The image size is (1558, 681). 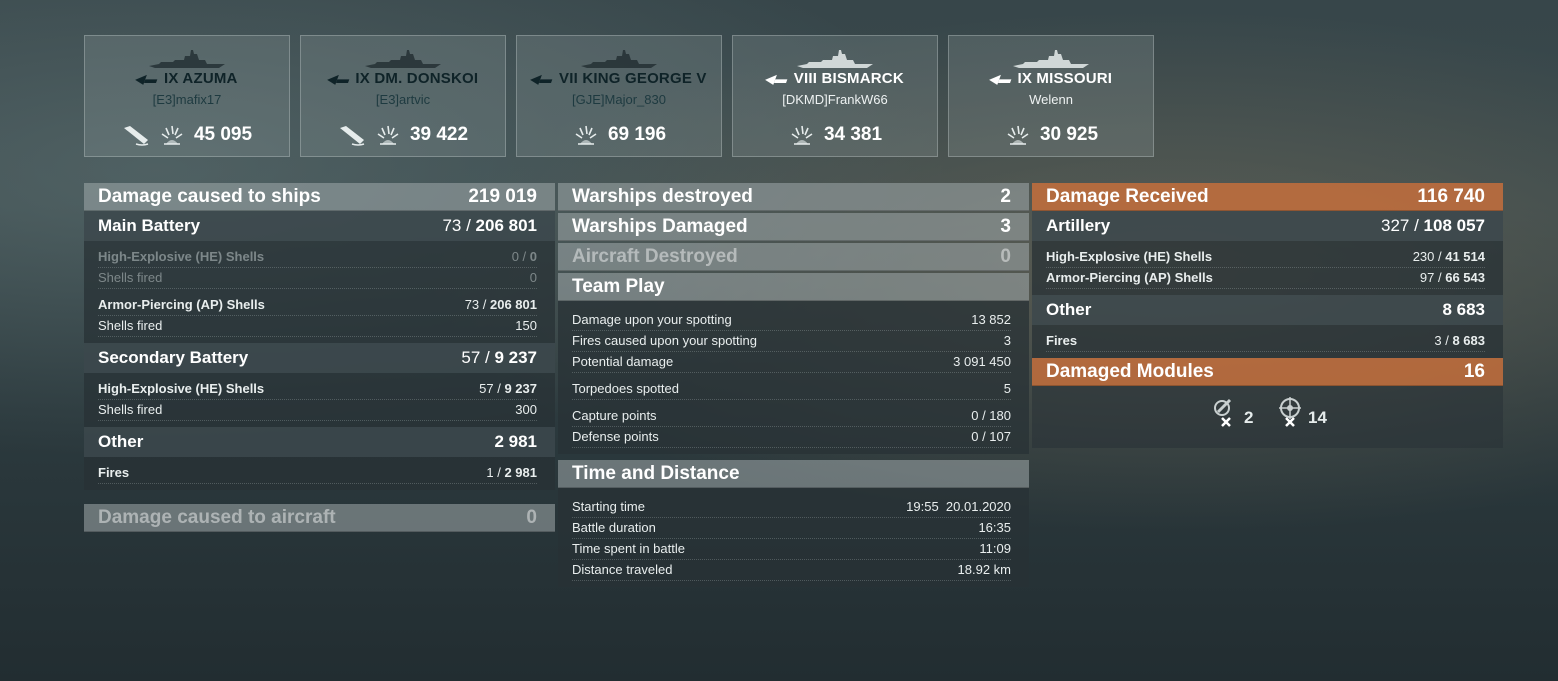 What do you see at coordinates (1065, 78) in the screenshot?
I see `ship-name-text: IX MISSOURI` at bounding box center [1065, 78].